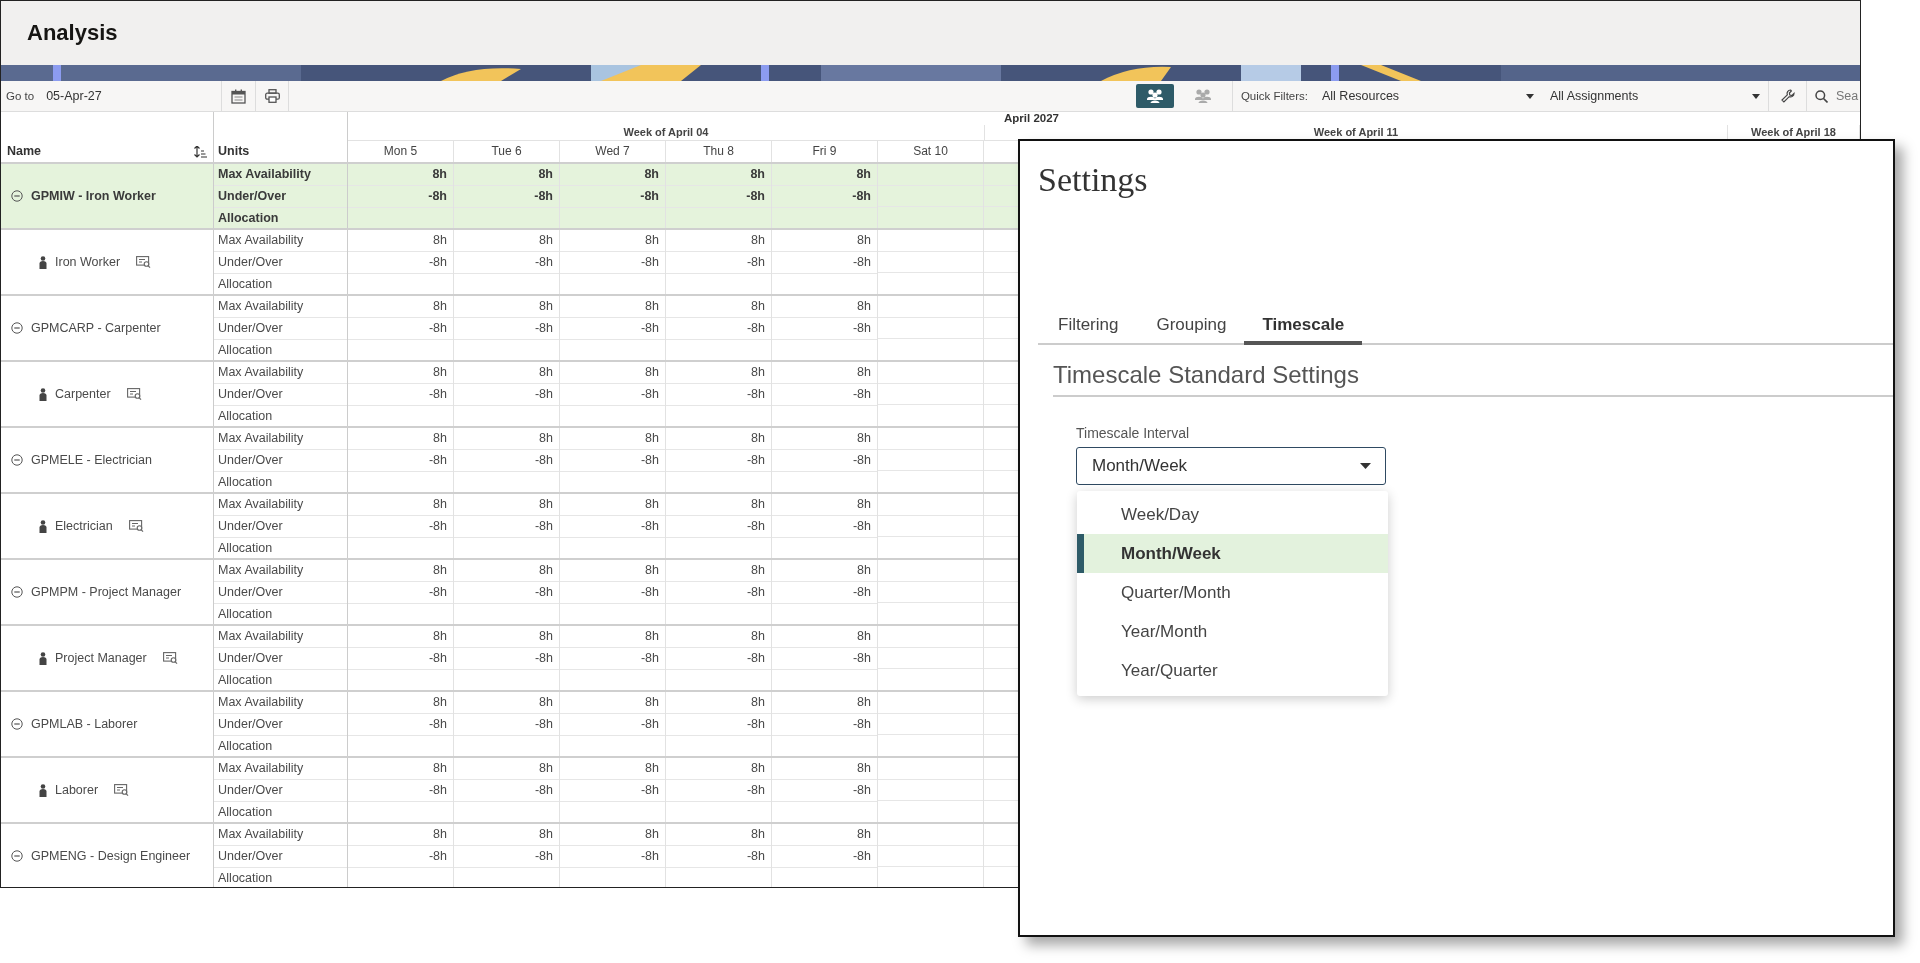 The image size is (1920, 963). Describe the element at coordinates (1154, 96) in the screenshot. I see `view-button` at that location.